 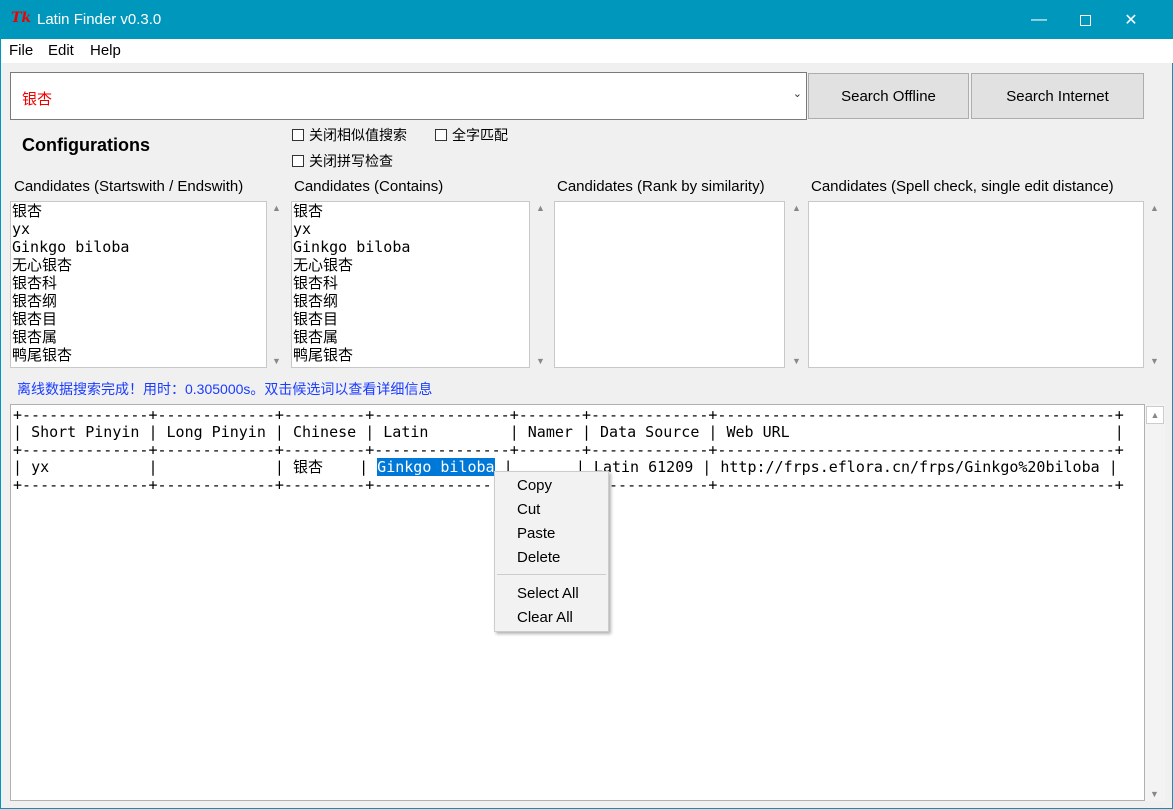 I want to click on menu-item-paste: Paste, so click(x=536, y=533).